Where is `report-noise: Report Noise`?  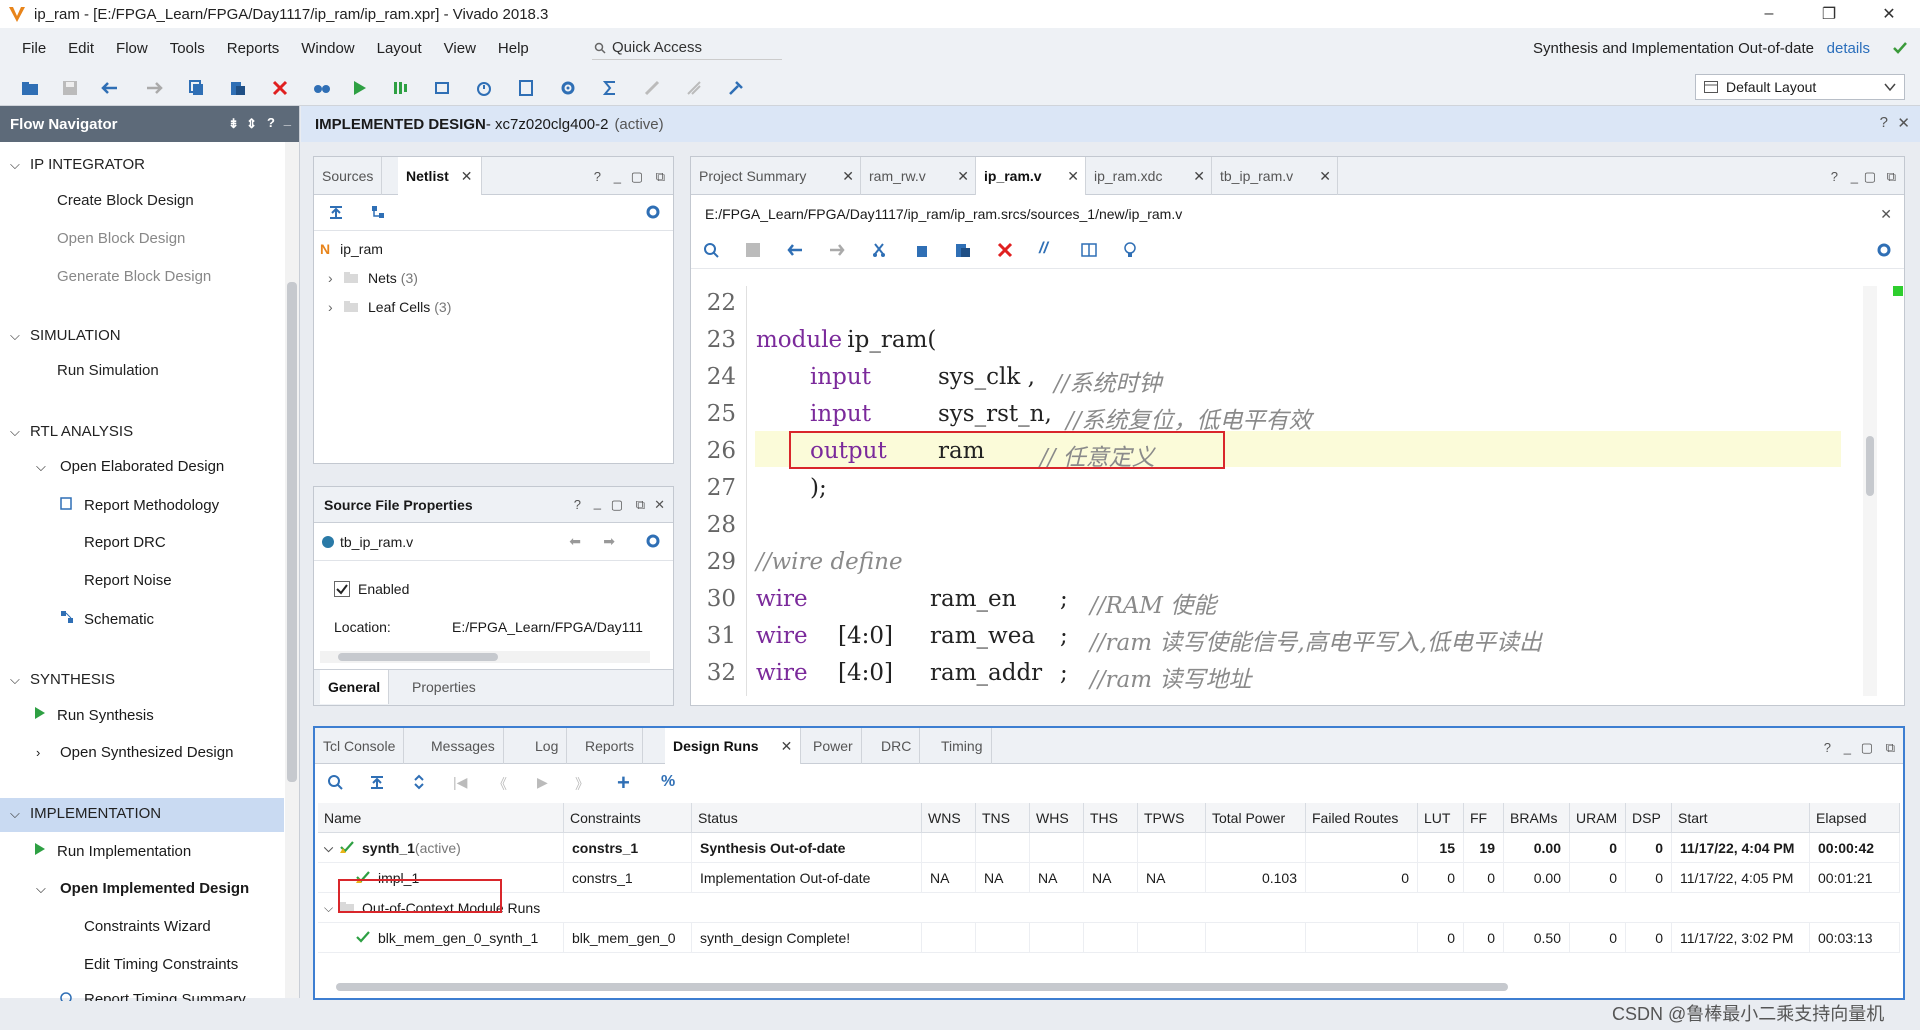
report-noise: Report Noise is located at coordinates (128, 580).